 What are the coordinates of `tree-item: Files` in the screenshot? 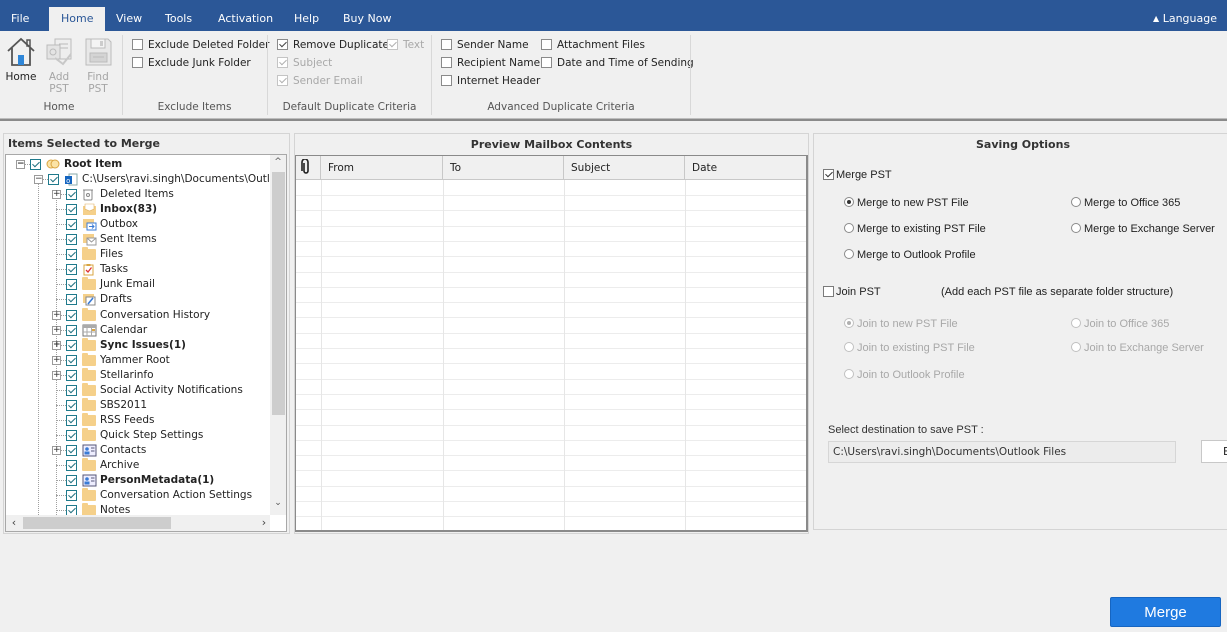 It's located at (138, 254).